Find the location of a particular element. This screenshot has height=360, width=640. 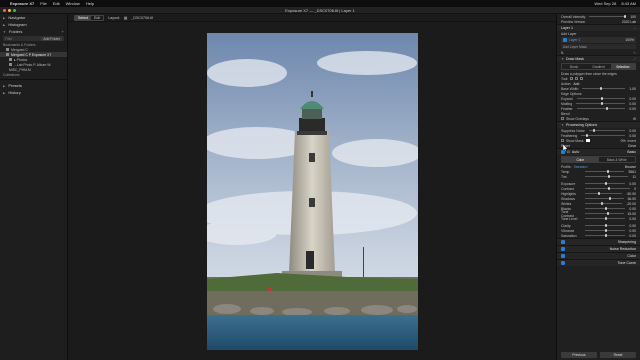

matting-value: 0.00 is located at coordinates (632, 104).